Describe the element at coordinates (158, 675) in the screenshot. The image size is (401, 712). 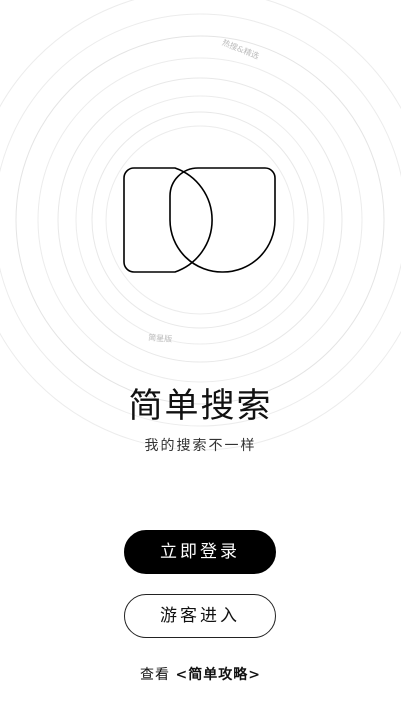
I see `guide-prefix: 查看` at that location.